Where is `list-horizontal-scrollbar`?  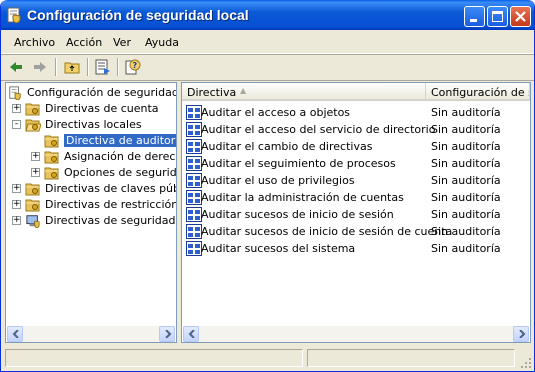 list-horizontal-scrollbar is located at coordinates (356, 334).